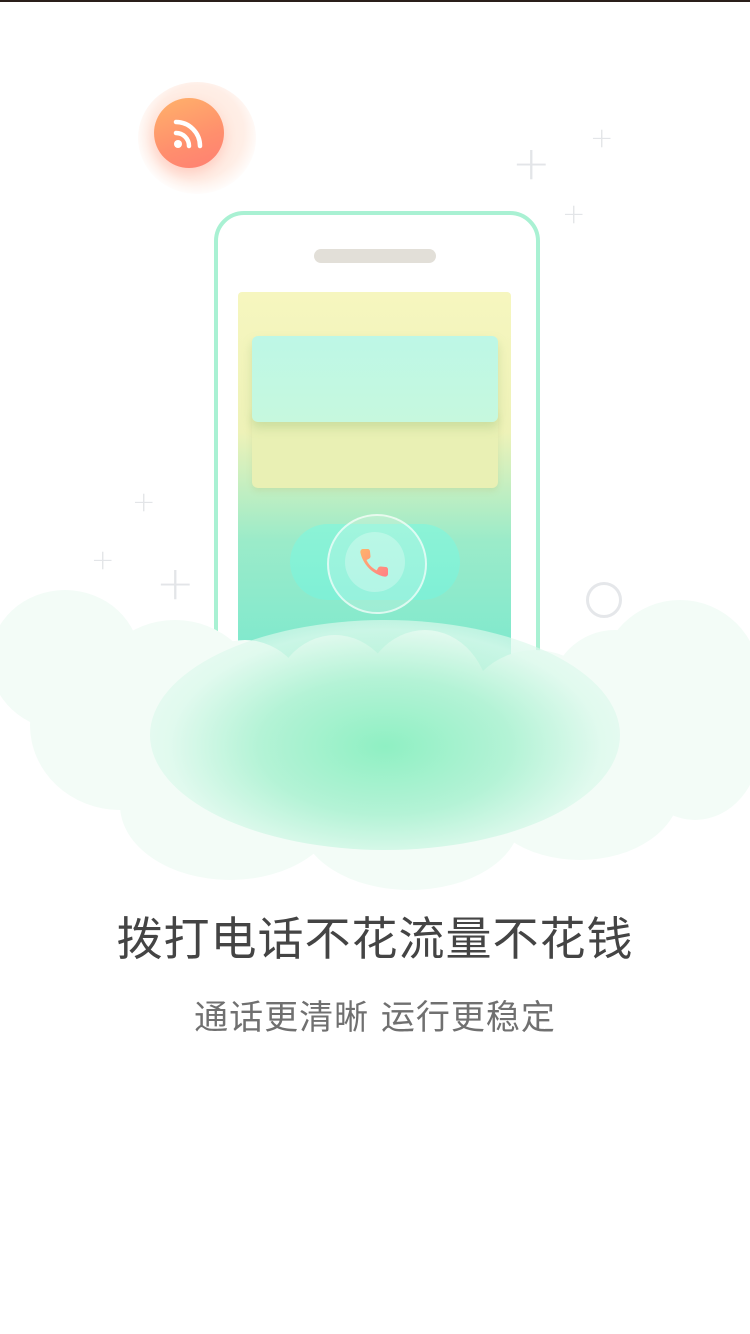 The image size is (750, 1334). Describe the element at coordinates (375, 379) in the screenshot. I see `screen-card-front` at that location.